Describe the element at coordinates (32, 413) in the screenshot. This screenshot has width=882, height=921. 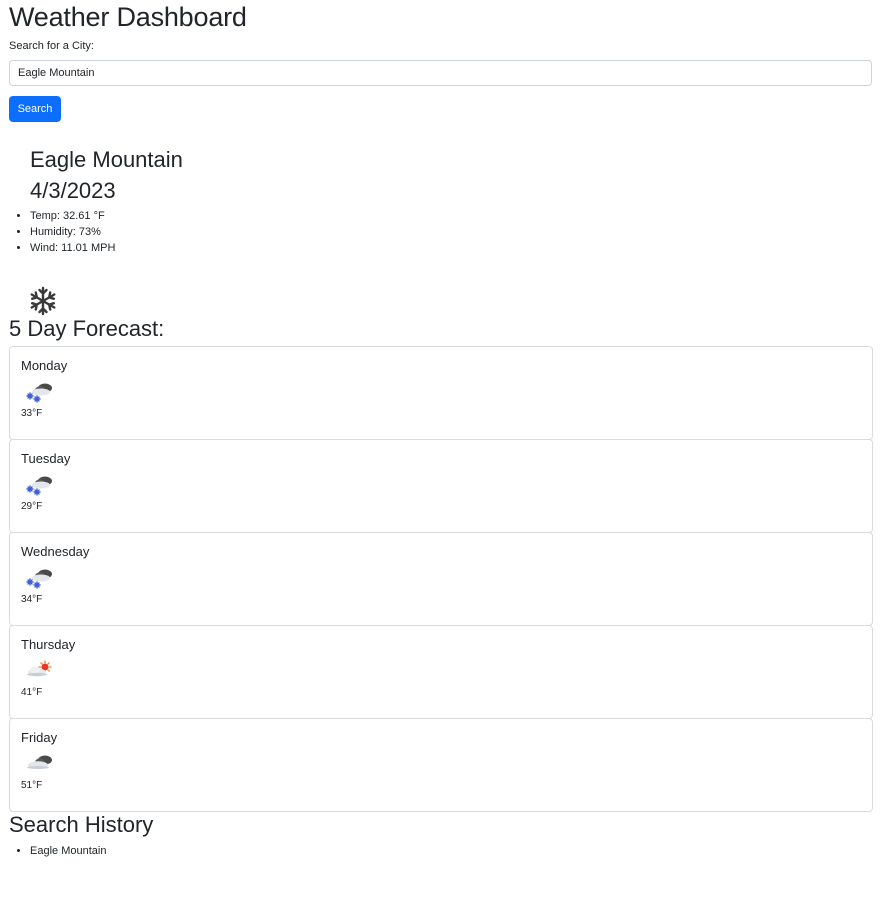
I see `forecast-temp: 33°F` at that location.